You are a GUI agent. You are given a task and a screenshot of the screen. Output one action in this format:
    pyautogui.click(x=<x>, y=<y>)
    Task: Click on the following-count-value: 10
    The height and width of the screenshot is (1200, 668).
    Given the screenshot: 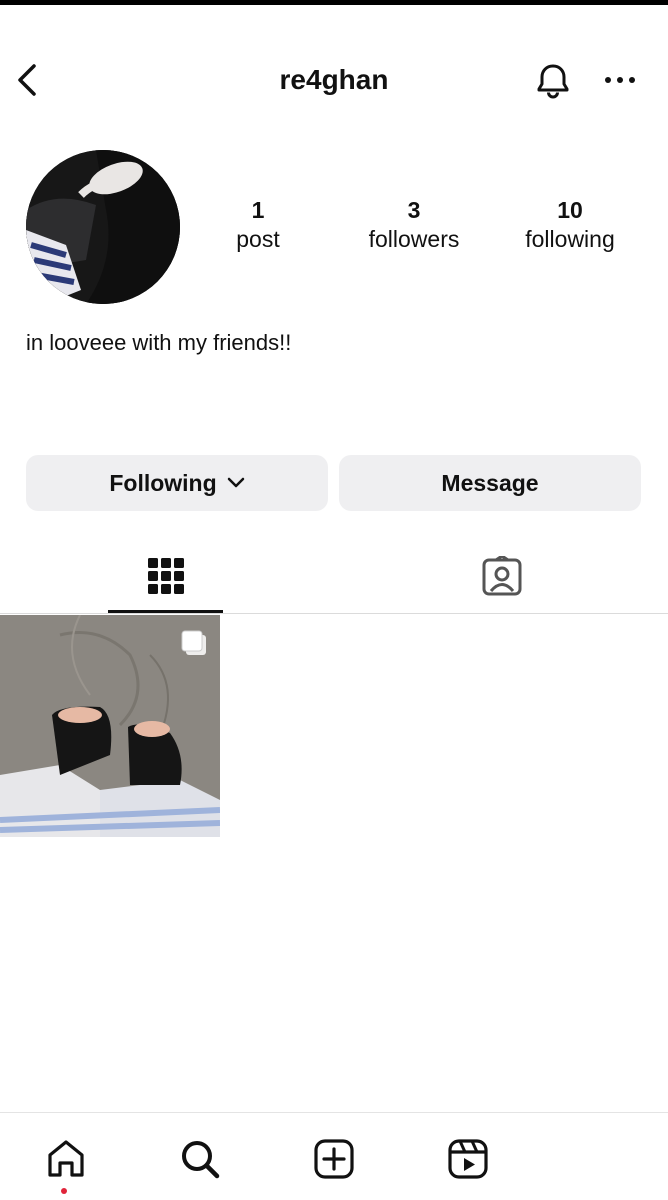 What is the action you would take?
    pyautogui.click(x=570, y=210)
    